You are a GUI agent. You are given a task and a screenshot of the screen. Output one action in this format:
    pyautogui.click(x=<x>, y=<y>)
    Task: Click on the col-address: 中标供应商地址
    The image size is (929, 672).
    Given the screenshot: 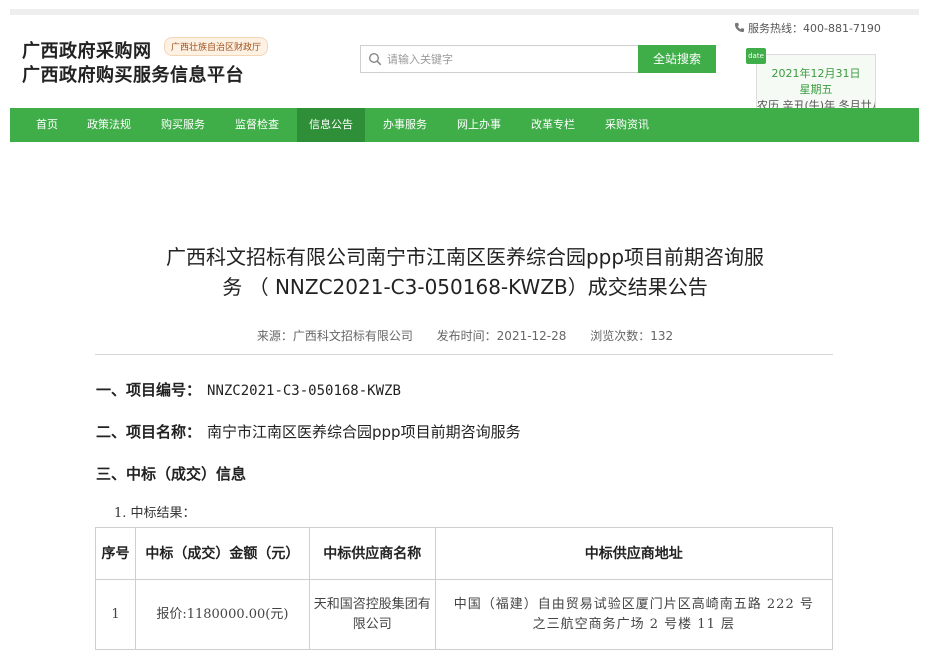 What is the action you would take?
    pyautogui.click(x=634, y=553)
    